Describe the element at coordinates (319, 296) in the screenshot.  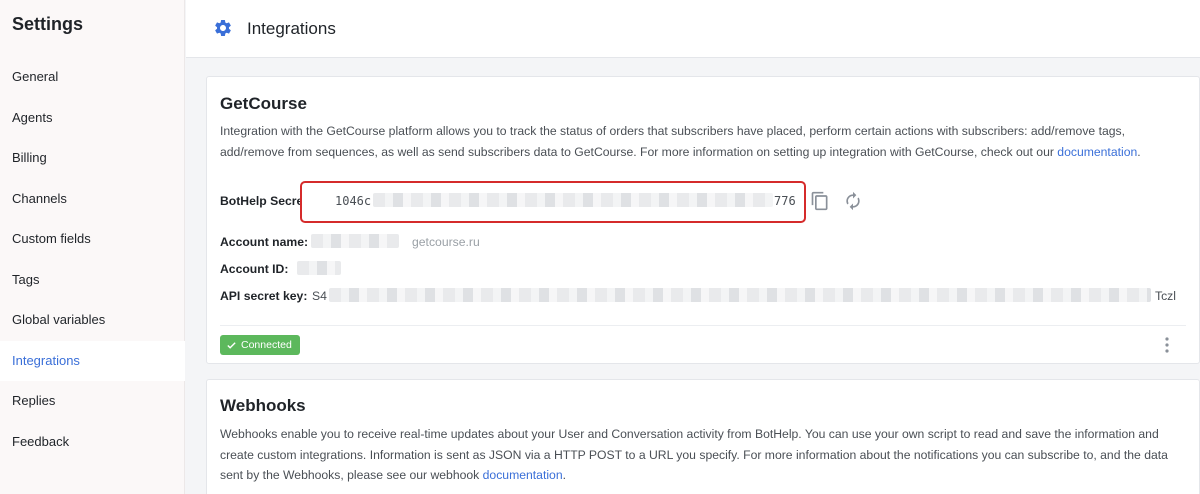
I see `api-secret-prefix: S4` at that location.